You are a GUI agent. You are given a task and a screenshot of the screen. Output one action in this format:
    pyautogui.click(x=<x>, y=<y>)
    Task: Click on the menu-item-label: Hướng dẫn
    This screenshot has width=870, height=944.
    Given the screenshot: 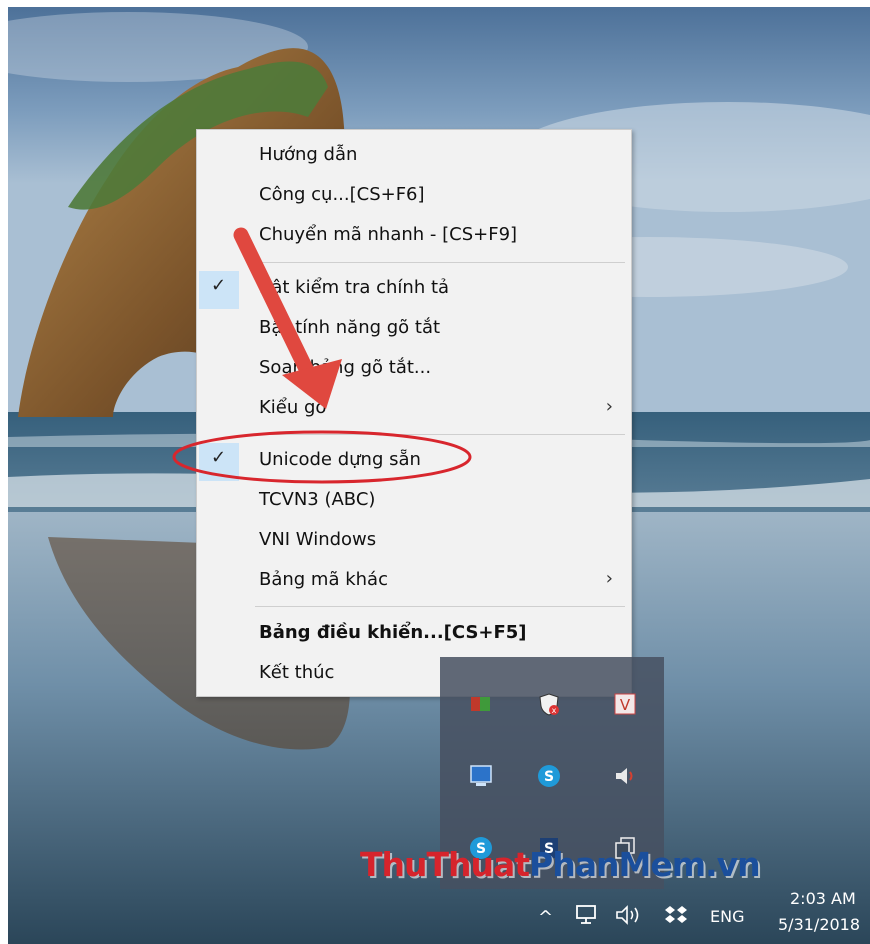 What is the action you would take?
    pyautogui.click(x=308, y=154)
    